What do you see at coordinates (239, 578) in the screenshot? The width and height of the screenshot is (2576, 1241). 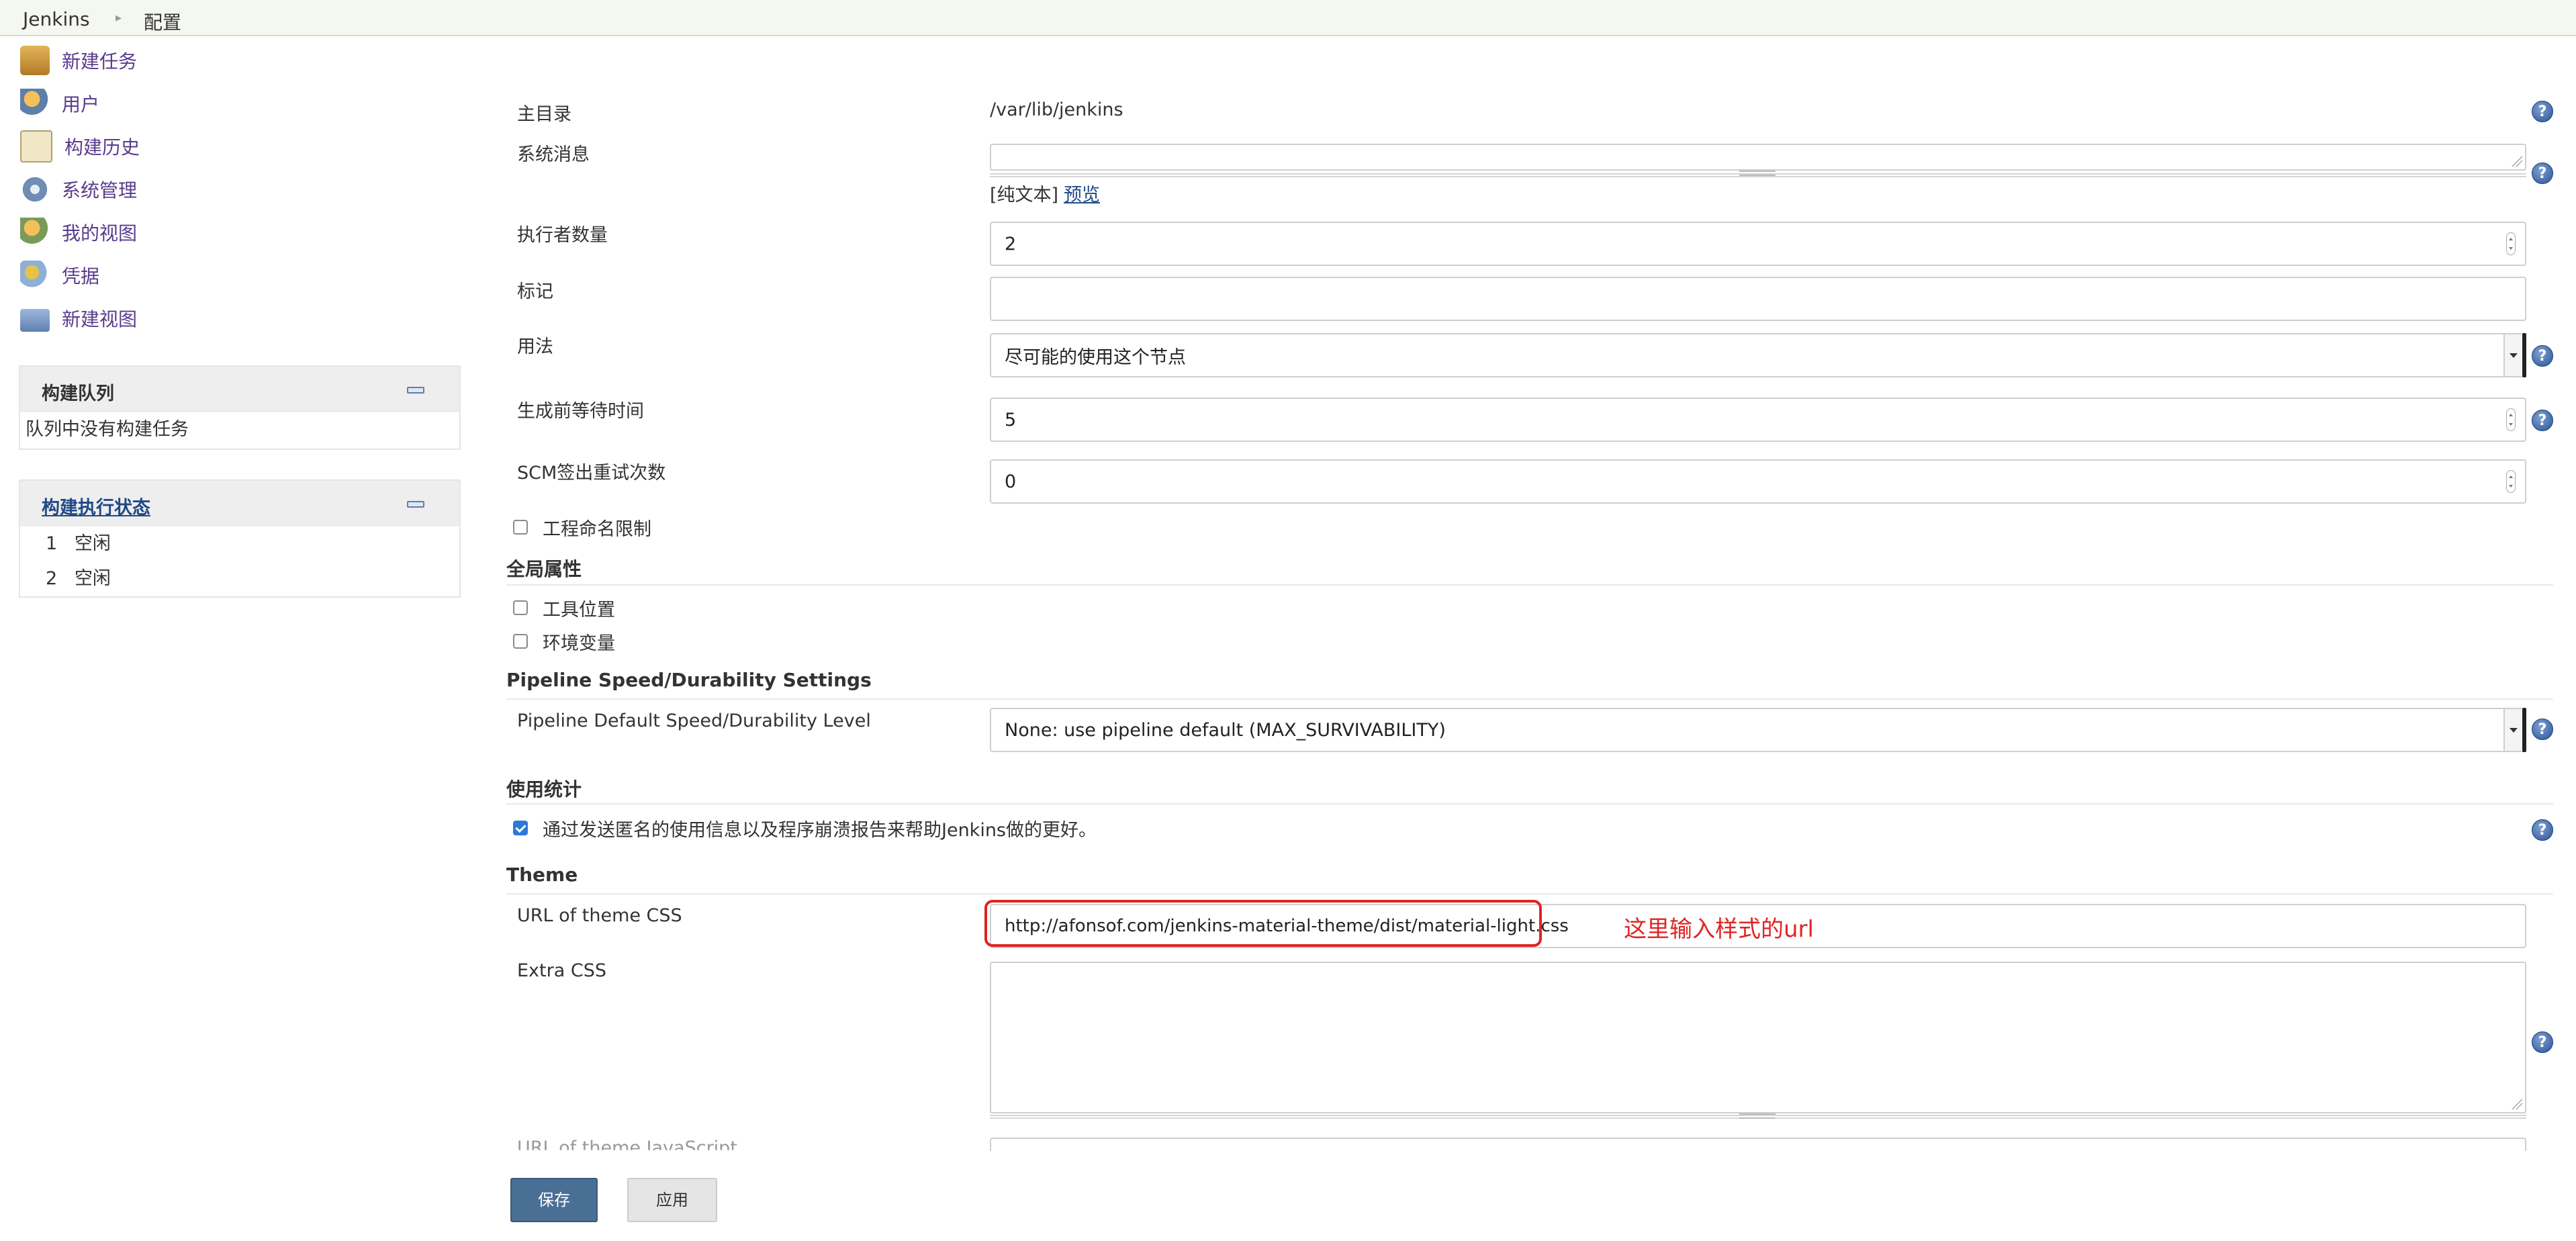 I see `executor-row: 2 空闲` at bounding box center [239, 578].